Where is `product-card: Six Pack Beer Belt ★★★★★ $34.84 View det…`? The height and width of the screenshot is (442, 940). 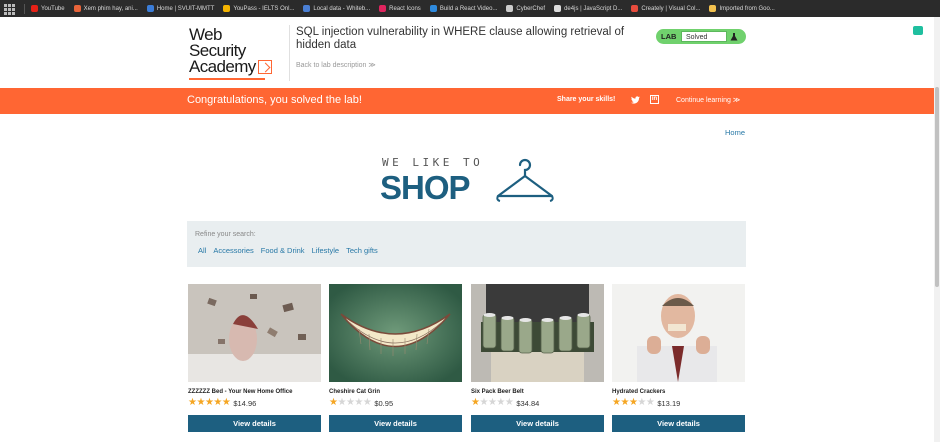 product-card: Six Pack Beer Belt ★★★★★ $34.84 View det… is located at coordinates (537, 358).